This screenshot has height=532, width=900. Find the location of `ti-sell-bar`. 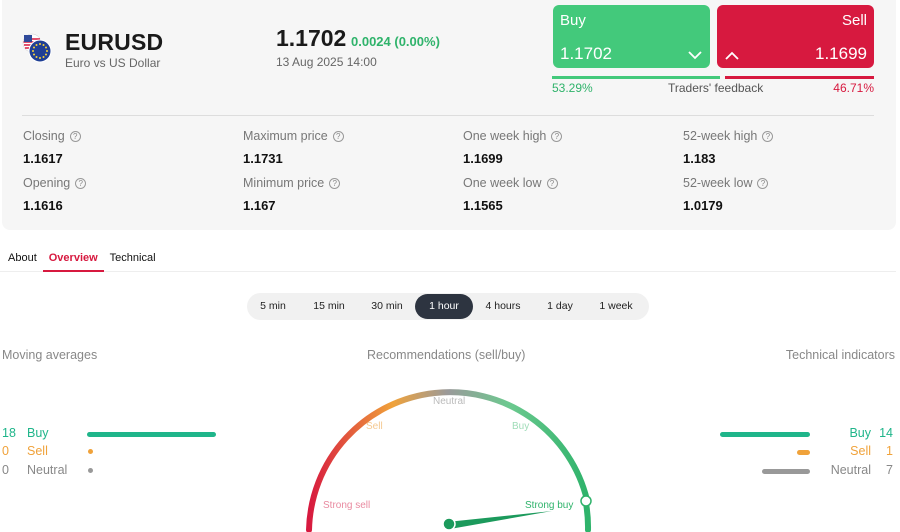

ti-sell-bar is located at coordinates (803, 452).